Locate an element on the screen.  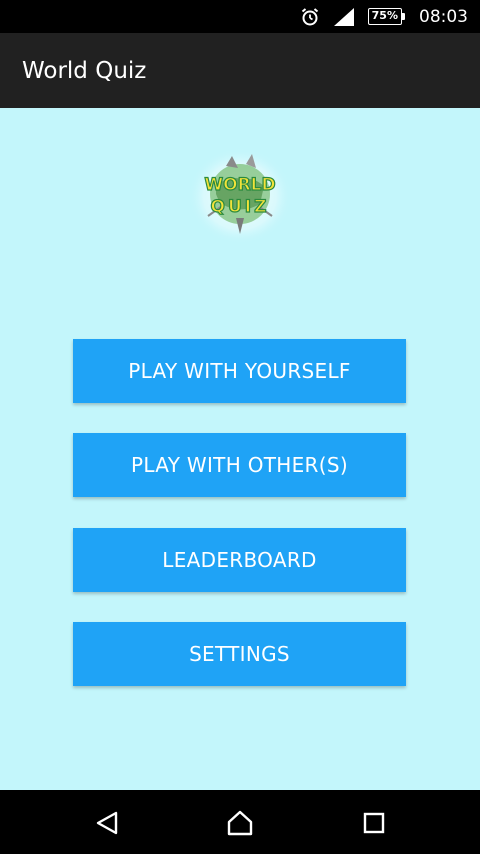
logo-text-quiz: QUIZ is located at coordinates (240, 207).